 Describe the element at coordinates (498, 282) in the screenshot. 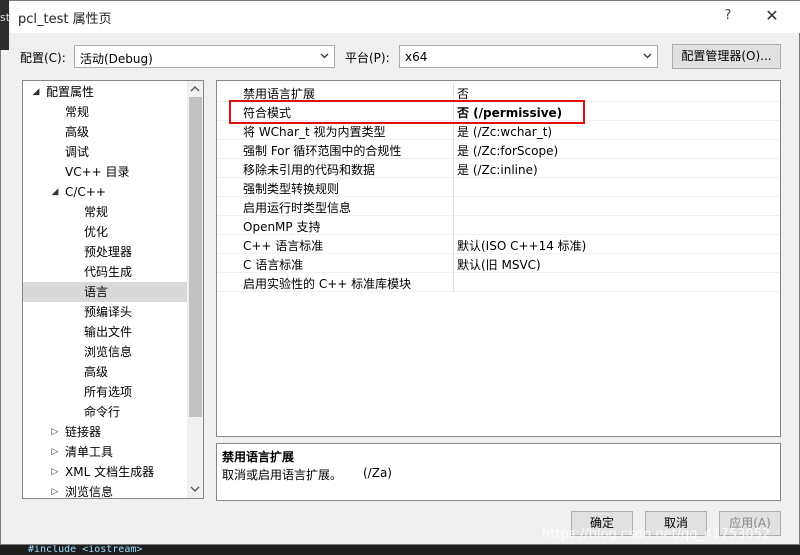

I see `property-row: 启用实验性的 C++ 标准库模块` at that location.